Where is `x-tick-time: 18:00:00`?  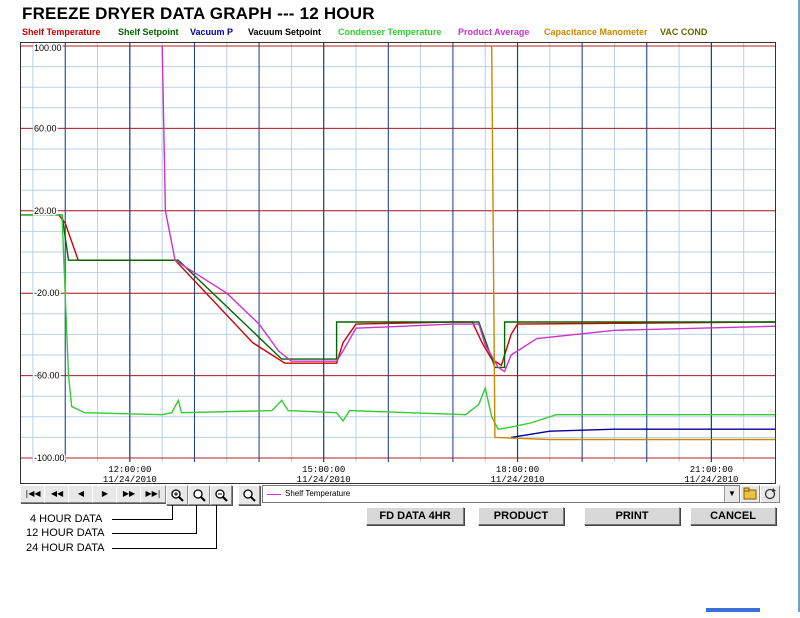 x-tick-time: 18:00:00 is located at coordinates (517, 470).